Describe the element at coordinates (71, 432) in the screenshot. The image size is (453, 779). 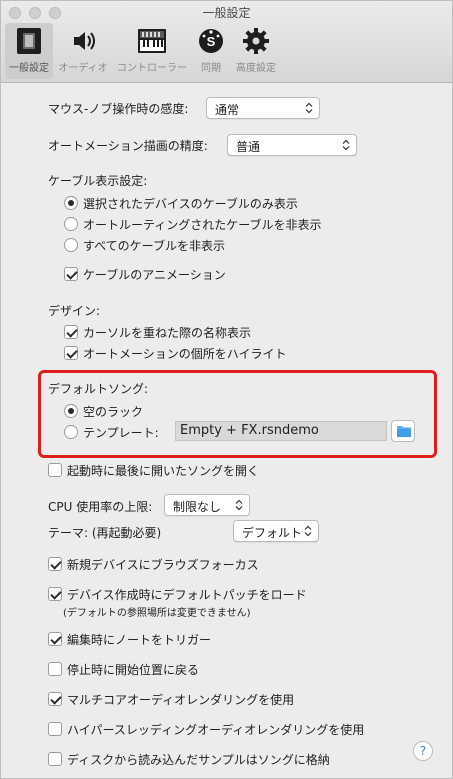
I see `radio-template` at that location.